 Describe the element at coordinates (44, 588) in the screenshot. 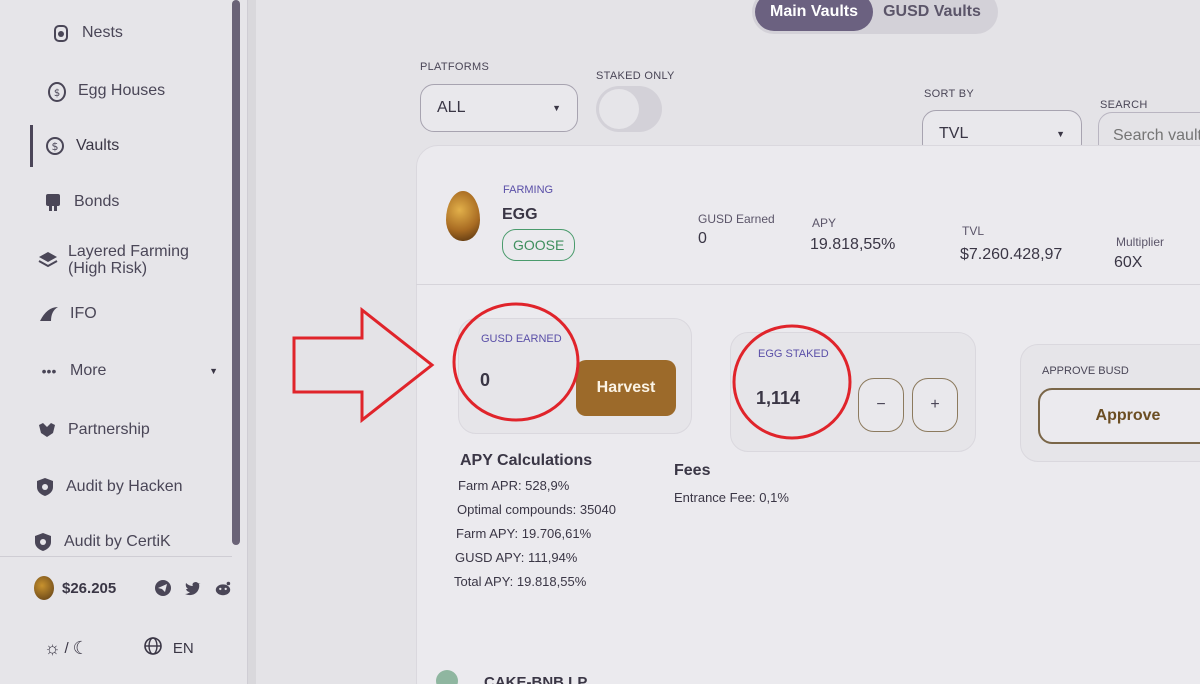

I see `egg-token-icon` at that location.